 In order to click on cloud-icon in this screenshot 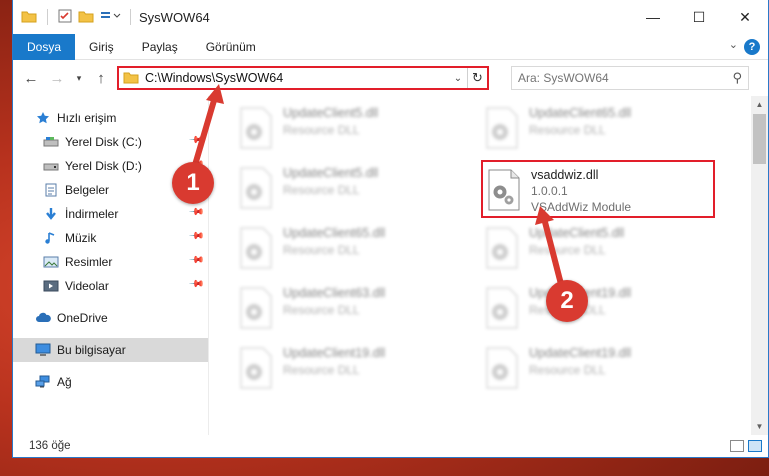, I will do `click(43, 318)`.